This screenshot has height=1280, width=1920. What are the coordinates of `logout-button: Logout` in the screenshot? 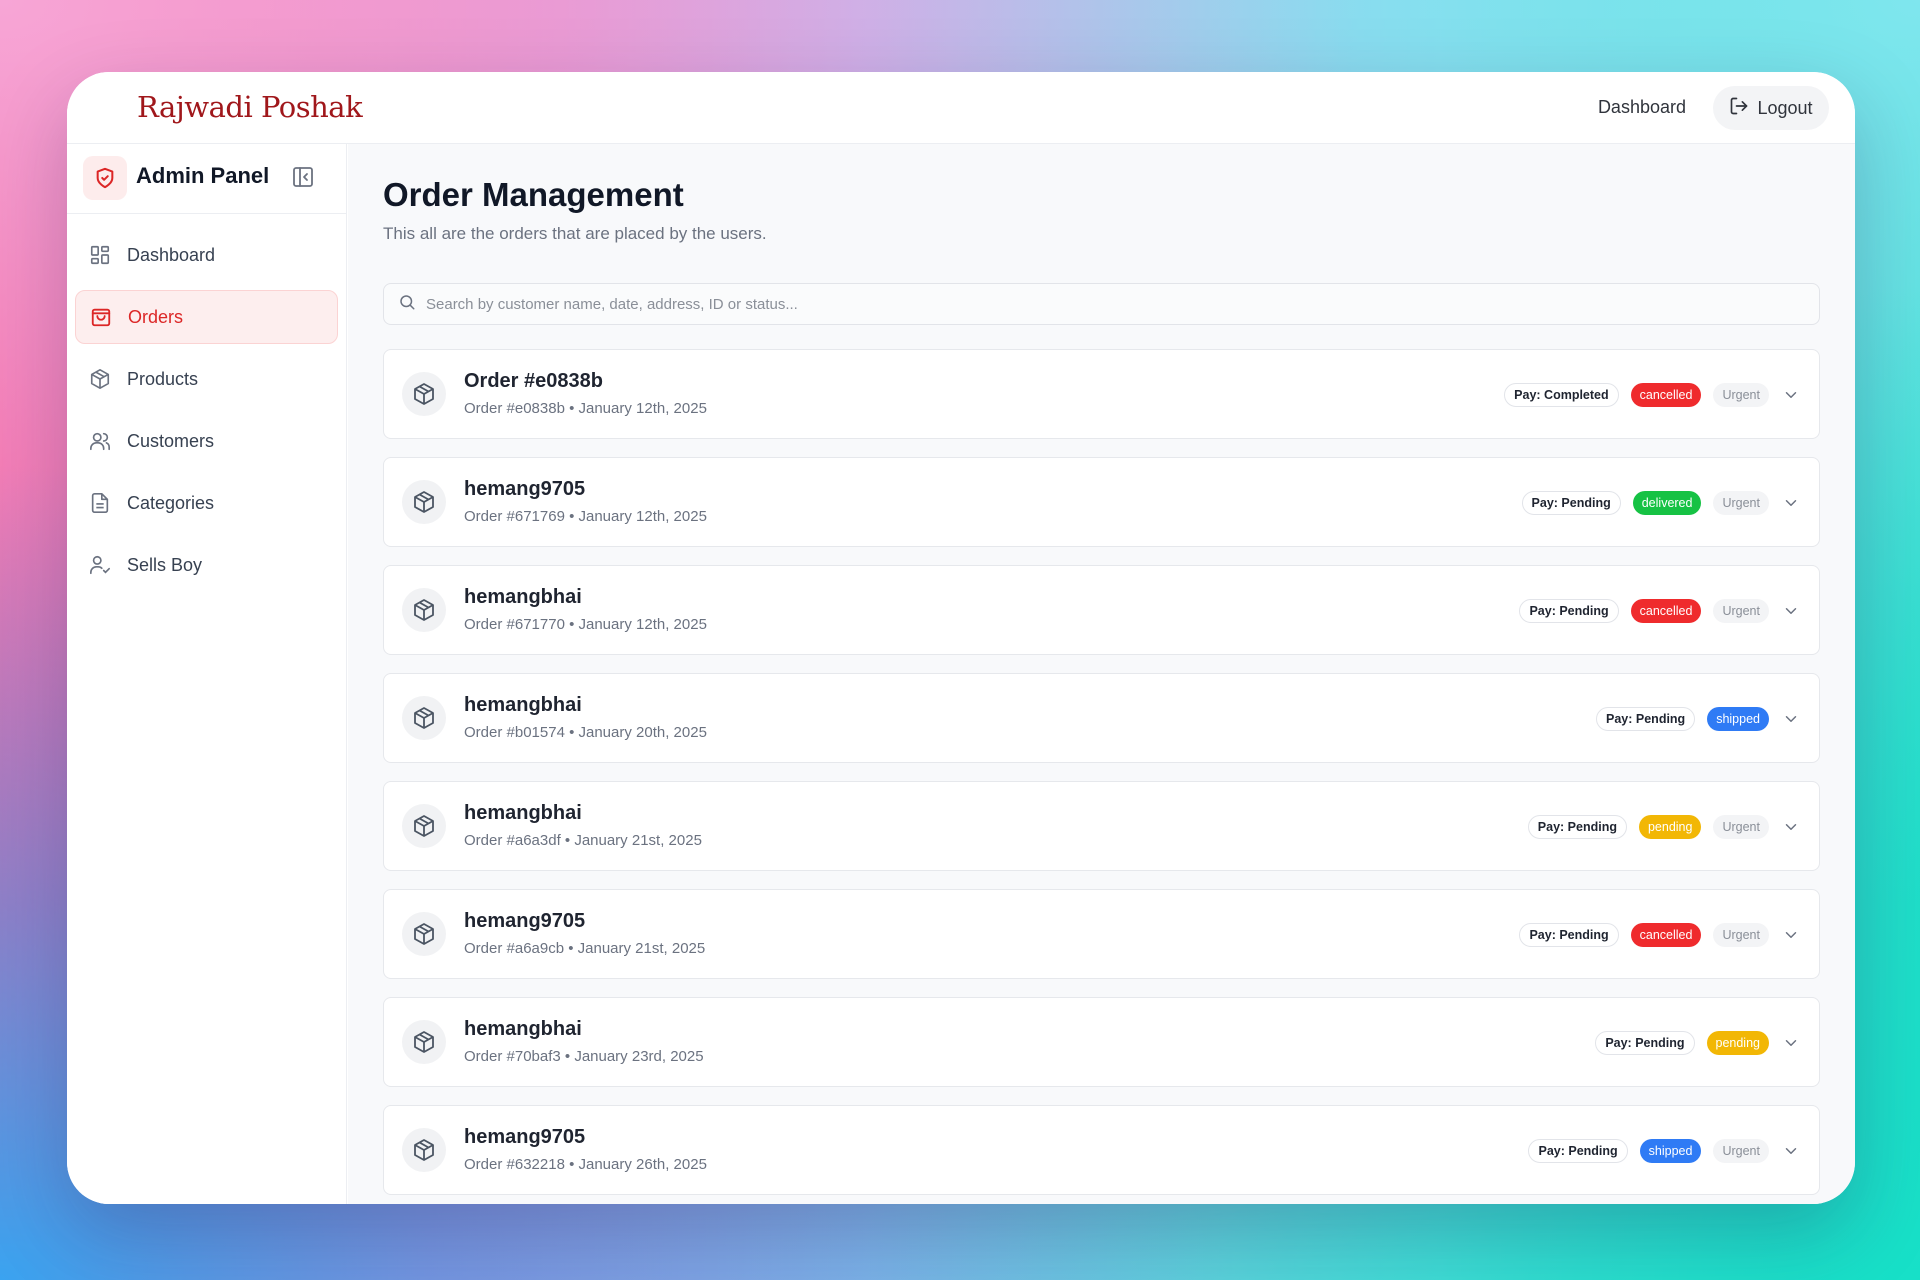 It's located at (1771, 108).